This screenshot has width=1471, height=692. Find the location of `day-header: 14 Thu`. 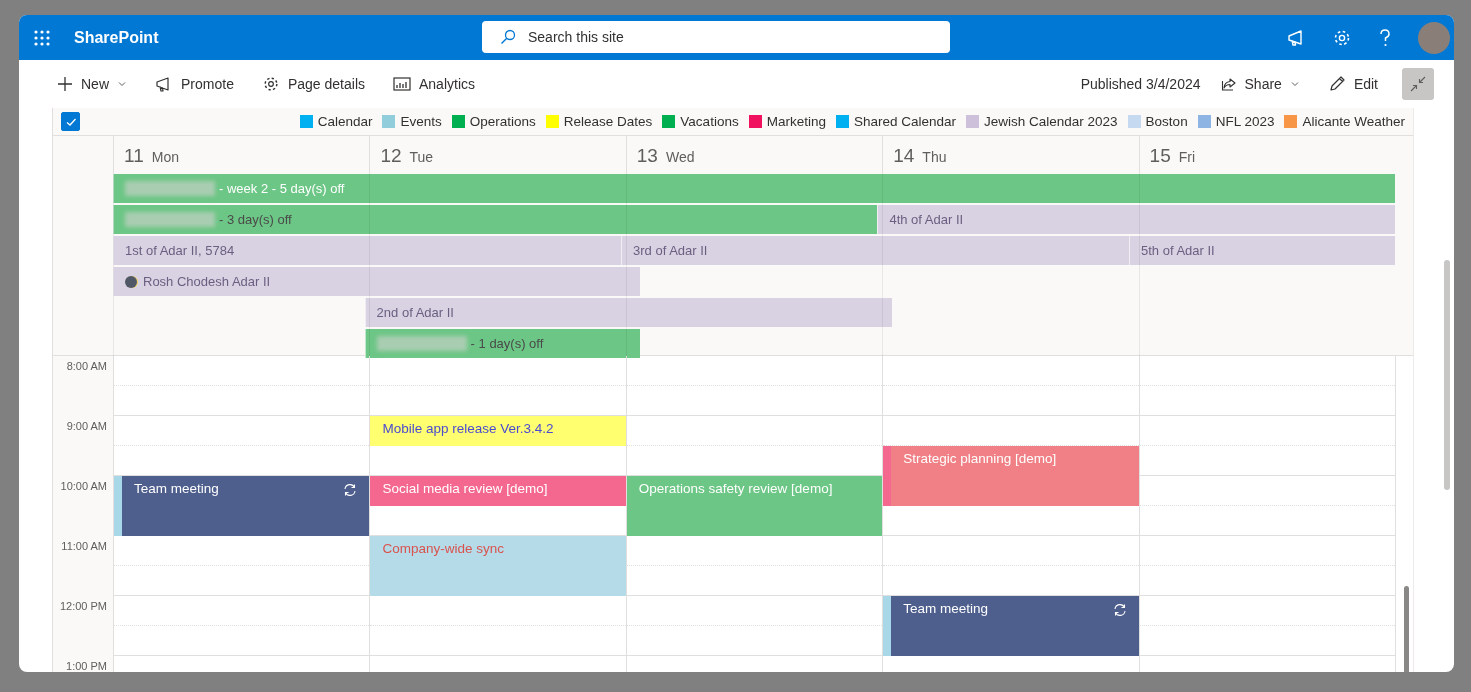

day-header: 14 Thu is located at coordinates (1010, 154).